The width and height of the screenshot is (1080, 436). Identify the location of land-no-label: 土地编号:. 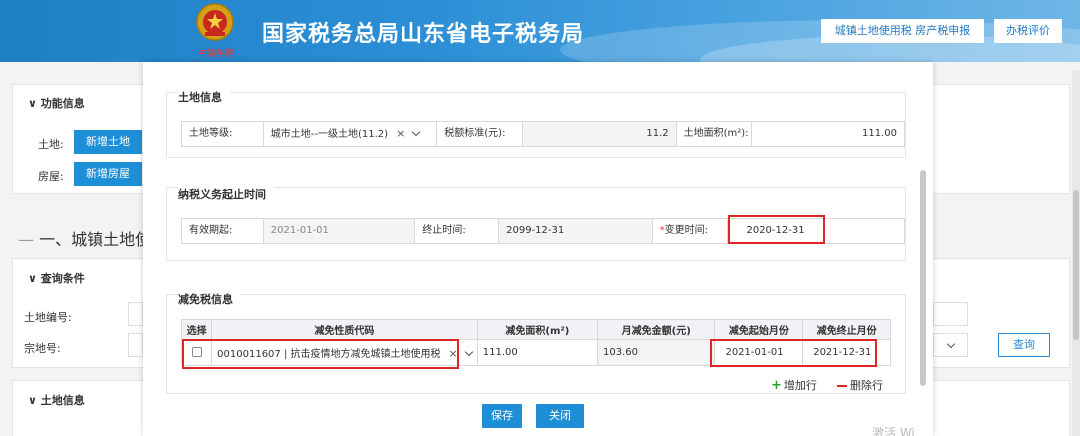
(48, 317).